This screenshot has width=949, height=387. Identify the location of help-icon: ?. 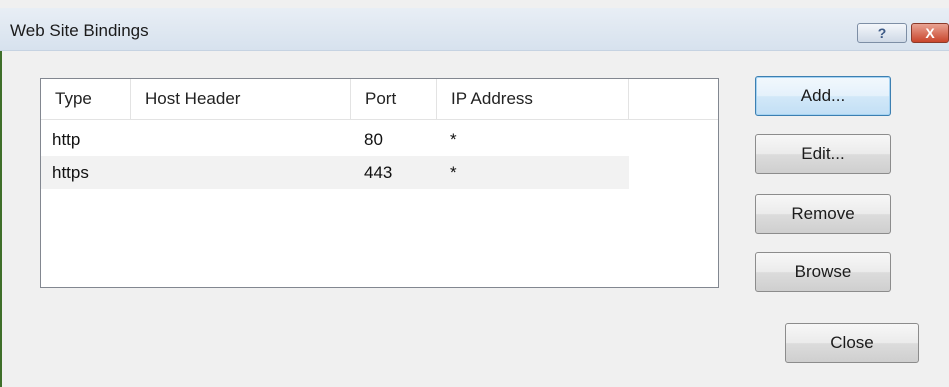
(882, 33).